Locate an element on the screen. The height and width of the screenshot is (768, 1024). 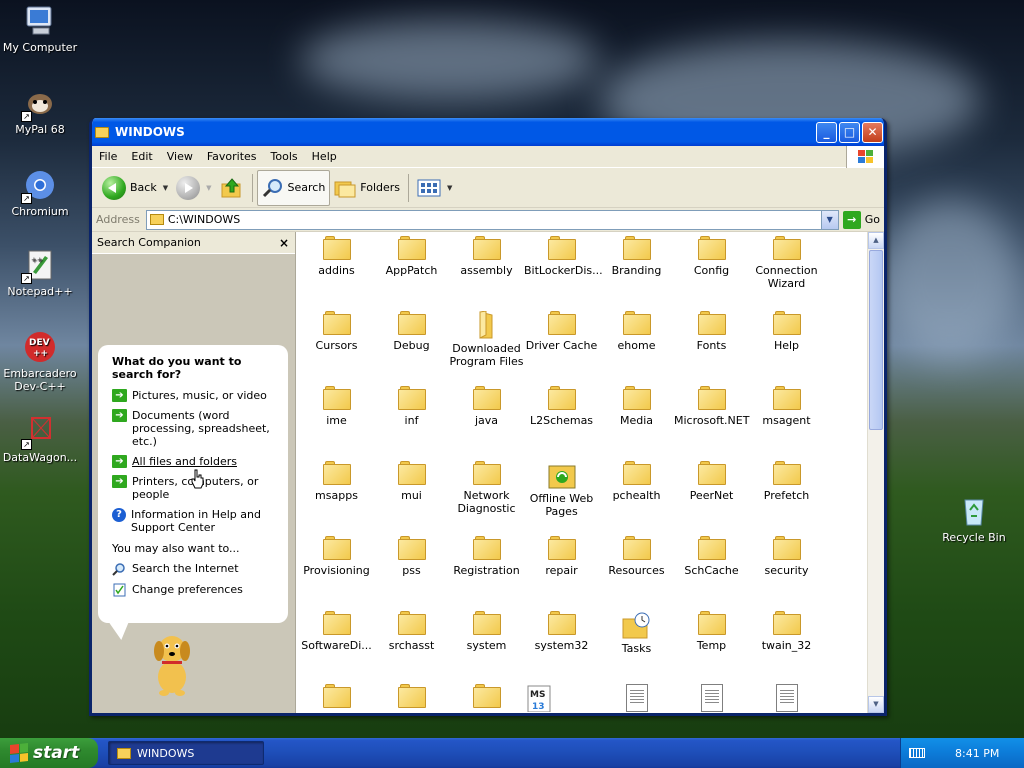
list-item: PeerNet is located at coordinates (711, 496).